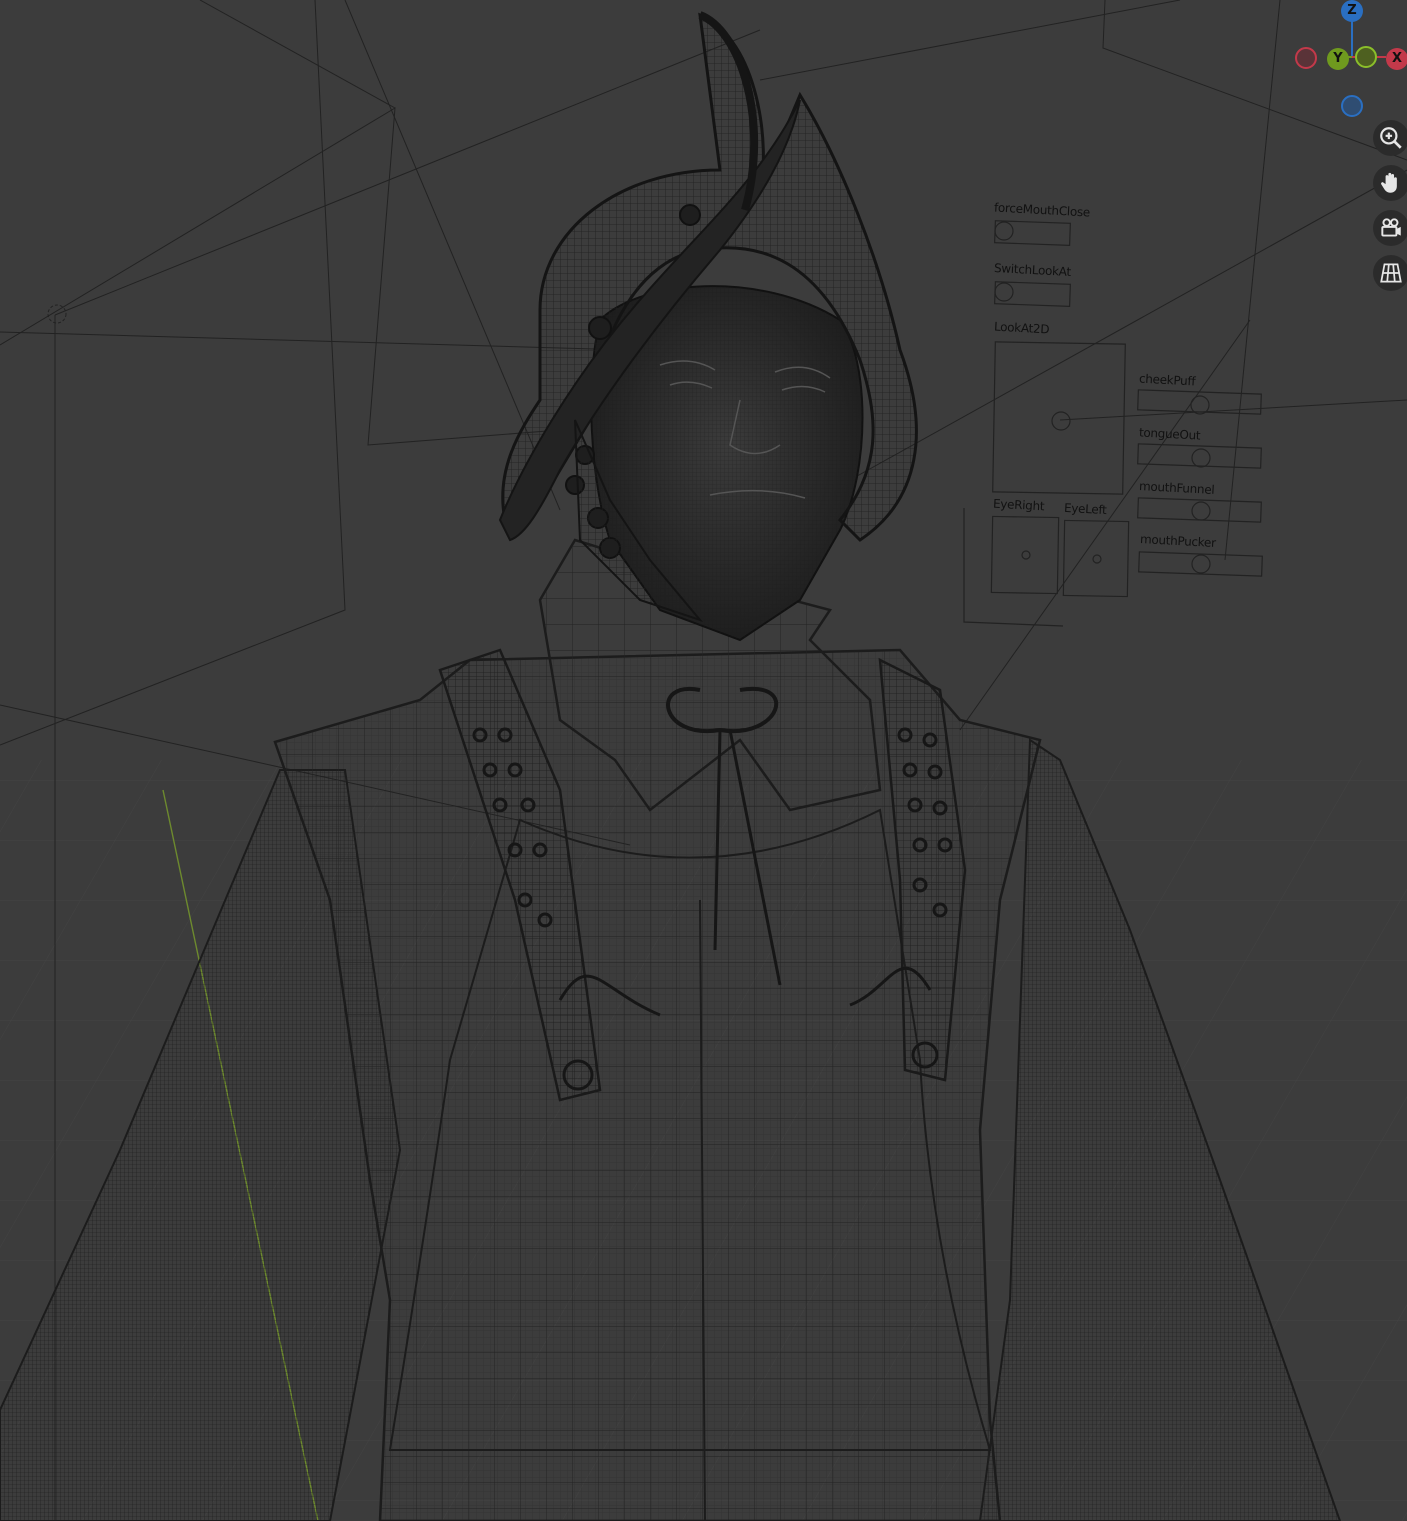 The image size is (1407, 1521). I want to click on gizmo-neg-x-axis, so click(1306, 58).